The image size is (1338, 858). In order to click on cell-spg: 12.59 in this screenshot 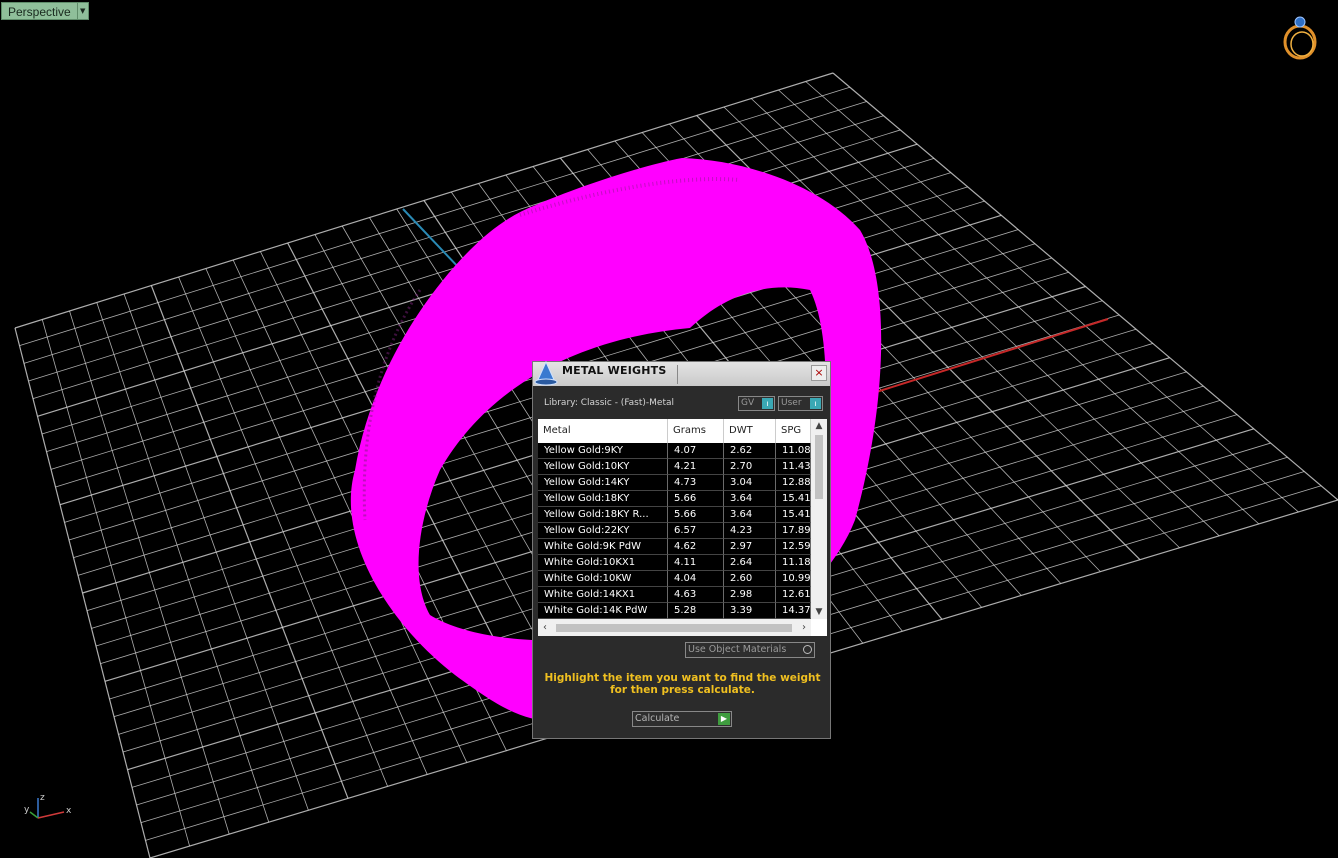, I will do `click(793, 547)`.